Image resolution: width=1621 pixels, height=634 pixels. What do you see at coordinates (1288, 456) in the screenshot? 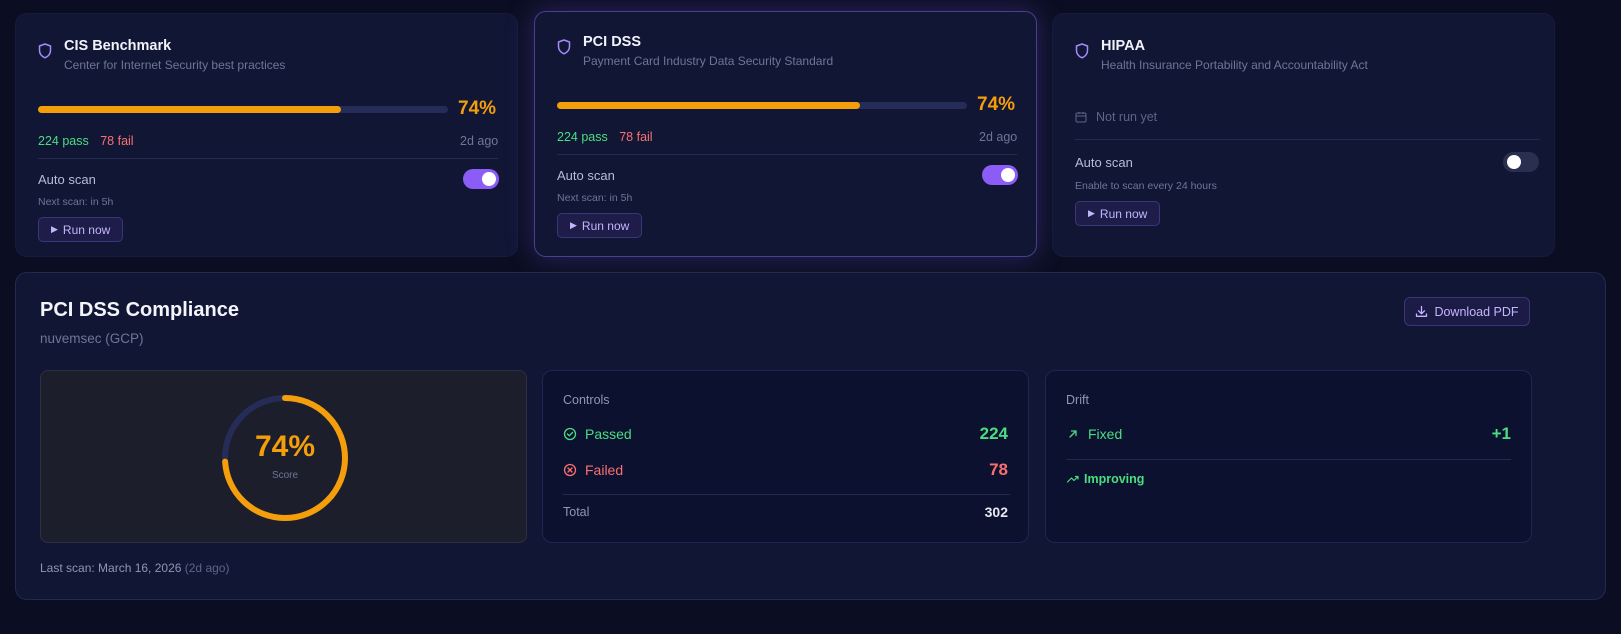
I see `drift-panel: Drift Fixed +1 Improving` at bounding box center [1288, 456].